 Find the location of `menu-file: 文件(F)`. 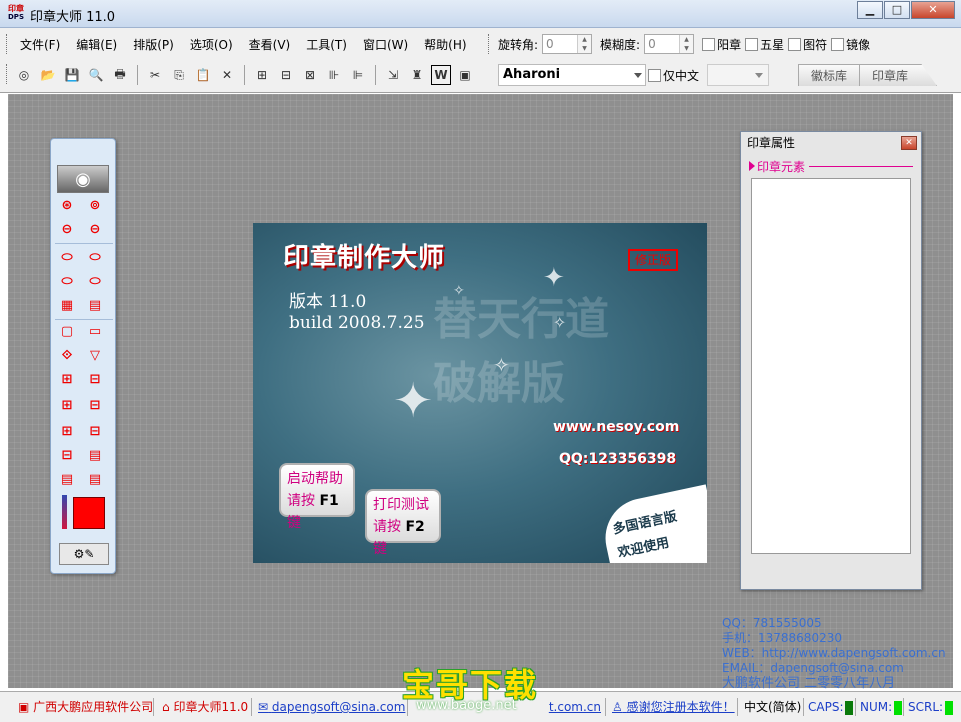

menu-file: 文件(F) is located at coordinates (40, 44).